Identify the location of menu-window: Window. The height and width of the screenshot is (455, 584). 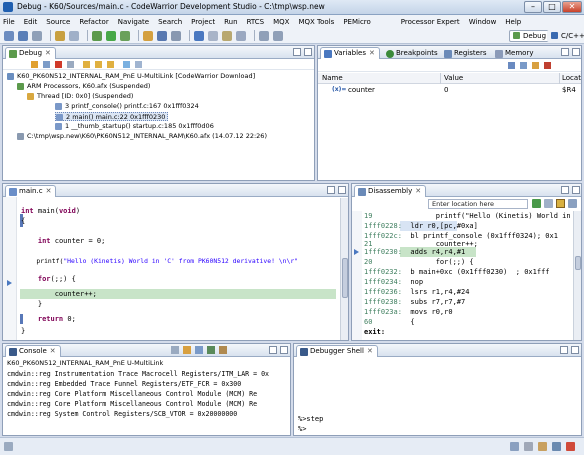
(483, 22).